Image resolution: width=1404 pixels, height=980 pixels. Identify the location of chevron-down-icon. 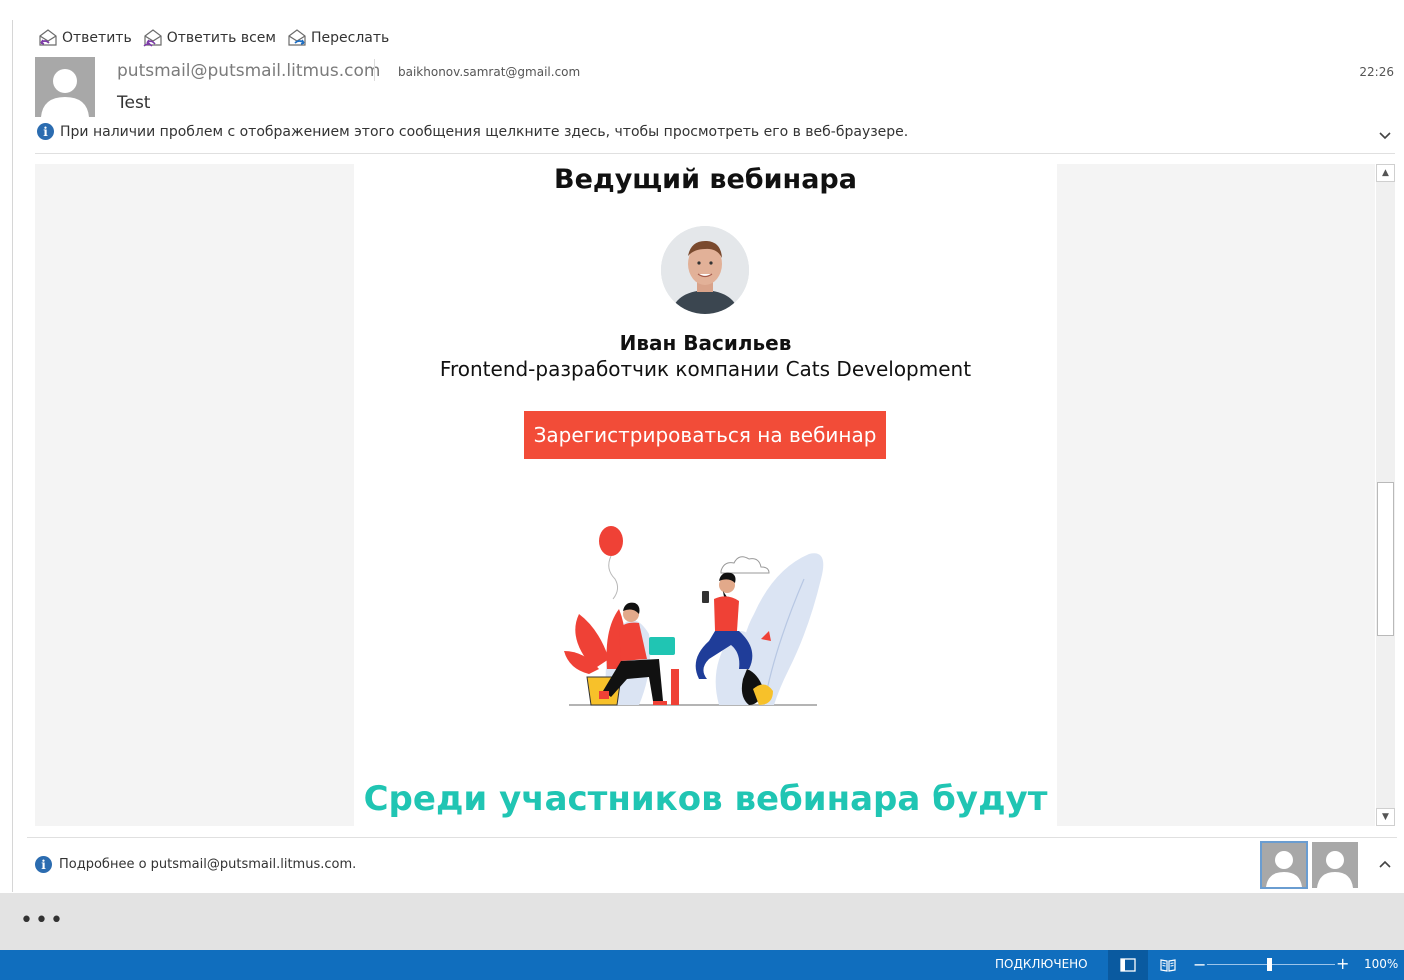
(1385, 136).